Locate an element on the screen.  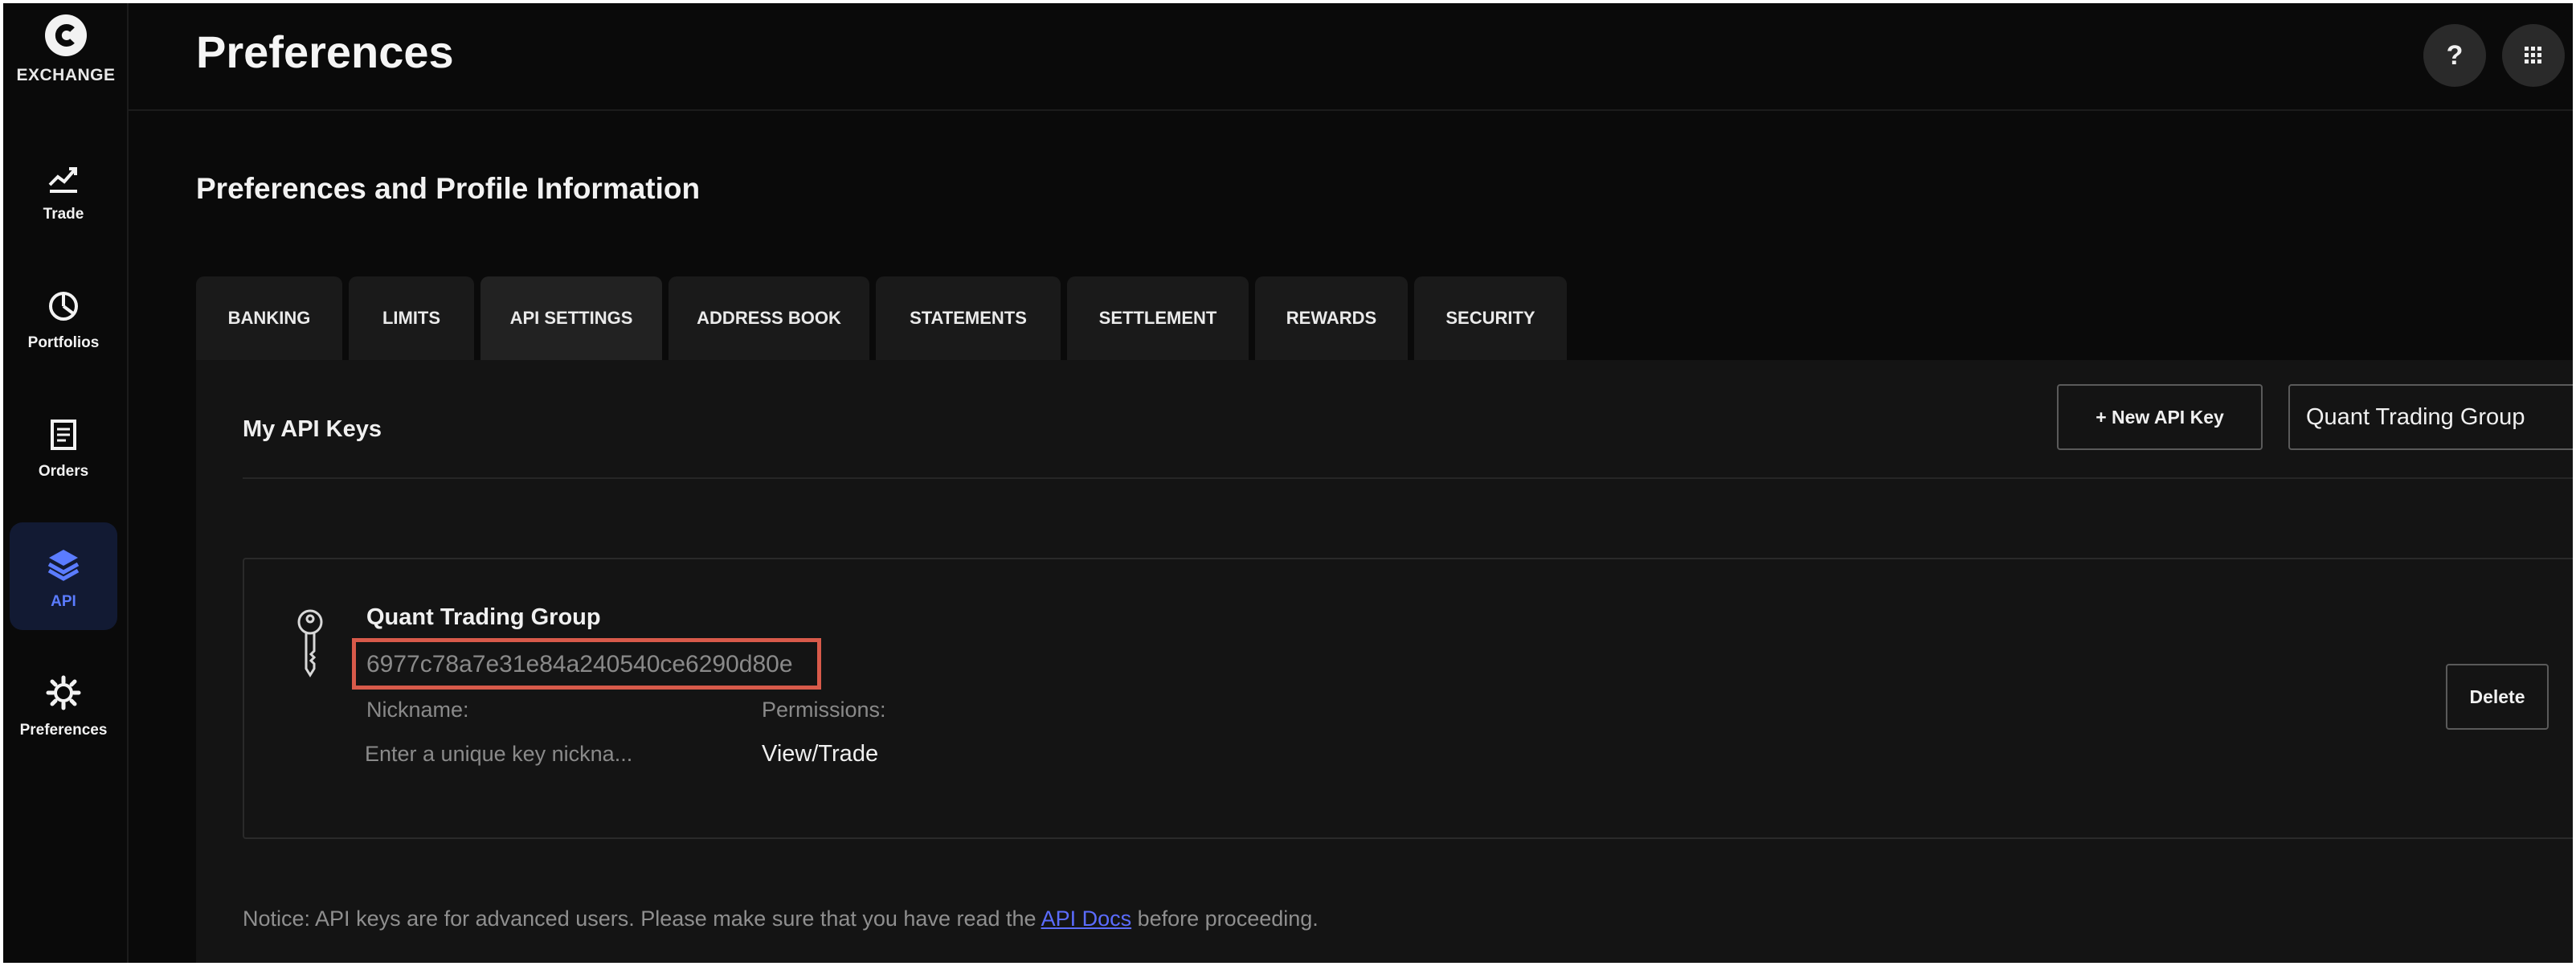
tab-label: API SETTINGS is located at coordinates (571, 318).